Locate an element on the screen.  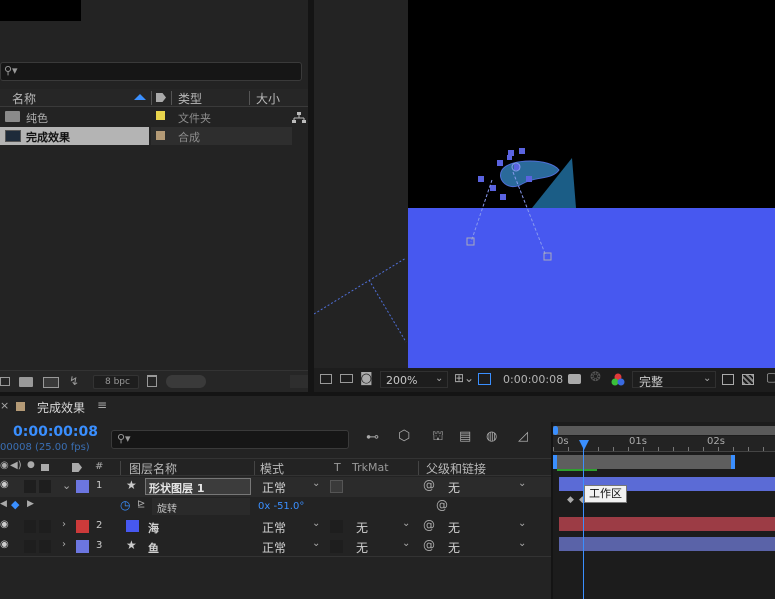
close-icon: × is located at coordinates (4, 405).